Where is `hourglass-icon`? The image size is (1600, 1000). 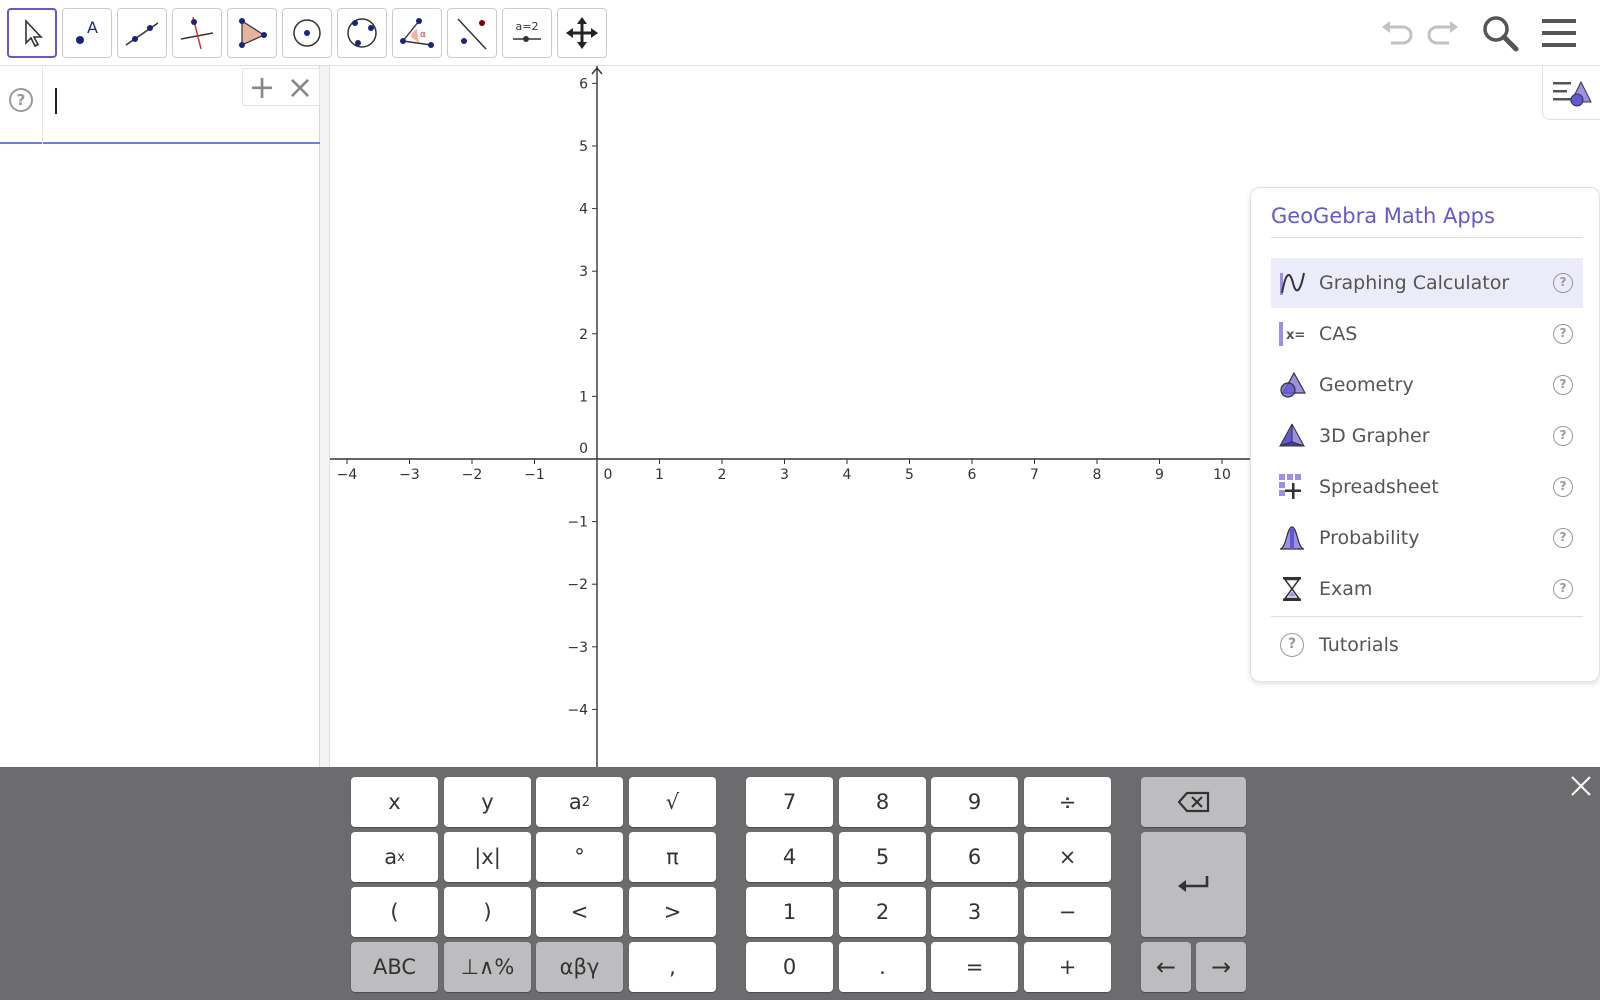
hourglass-icon is located at coordinates (1292, 589).